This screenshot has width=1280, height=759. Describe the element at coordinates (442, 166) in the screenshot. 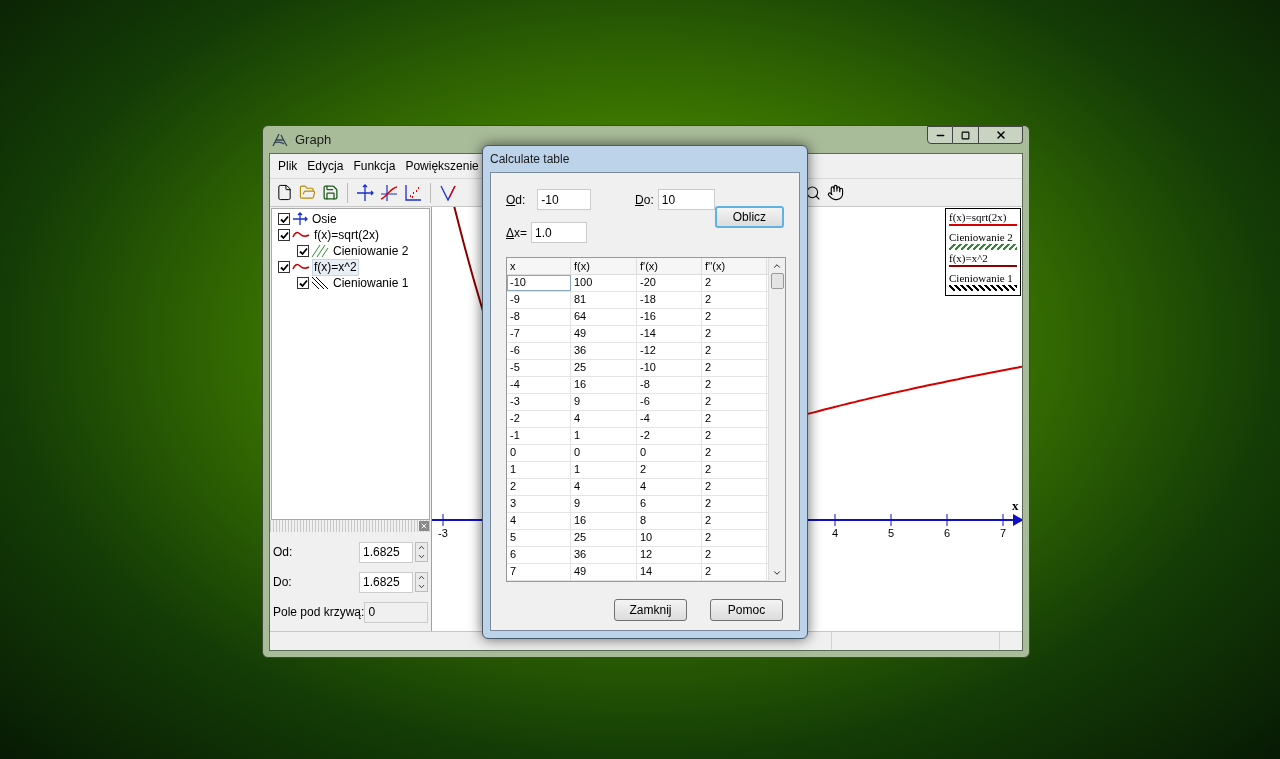

I see `menu-item: Powiększenie` at that location.